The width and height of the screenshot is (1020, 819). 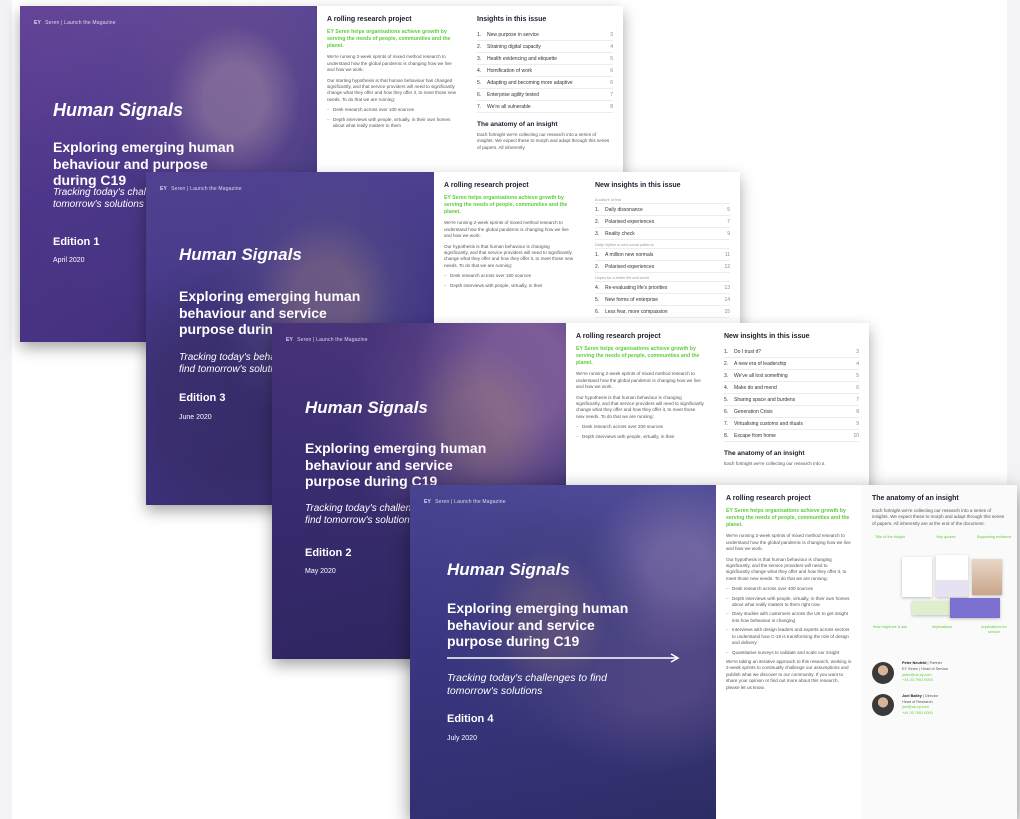 I want to click on contact-name: Peter Neufeld, so click(x=914, y=663).